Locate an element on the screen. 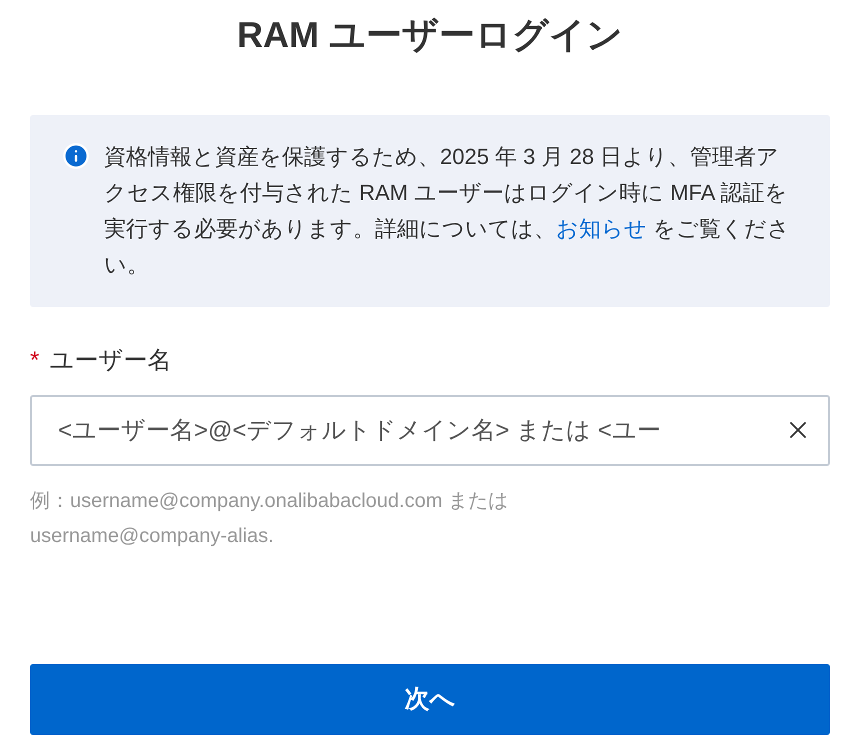  notice-text: 資格情報と資産を保護するため、2025 年 3 月 28 日より、管理者アクセス権限を付与された RAM ユーザーはログイン時に MFA 認証を実行する必要があります。詳細については、お知らせ をご覧ください。 is located at coordinates (448, 211).